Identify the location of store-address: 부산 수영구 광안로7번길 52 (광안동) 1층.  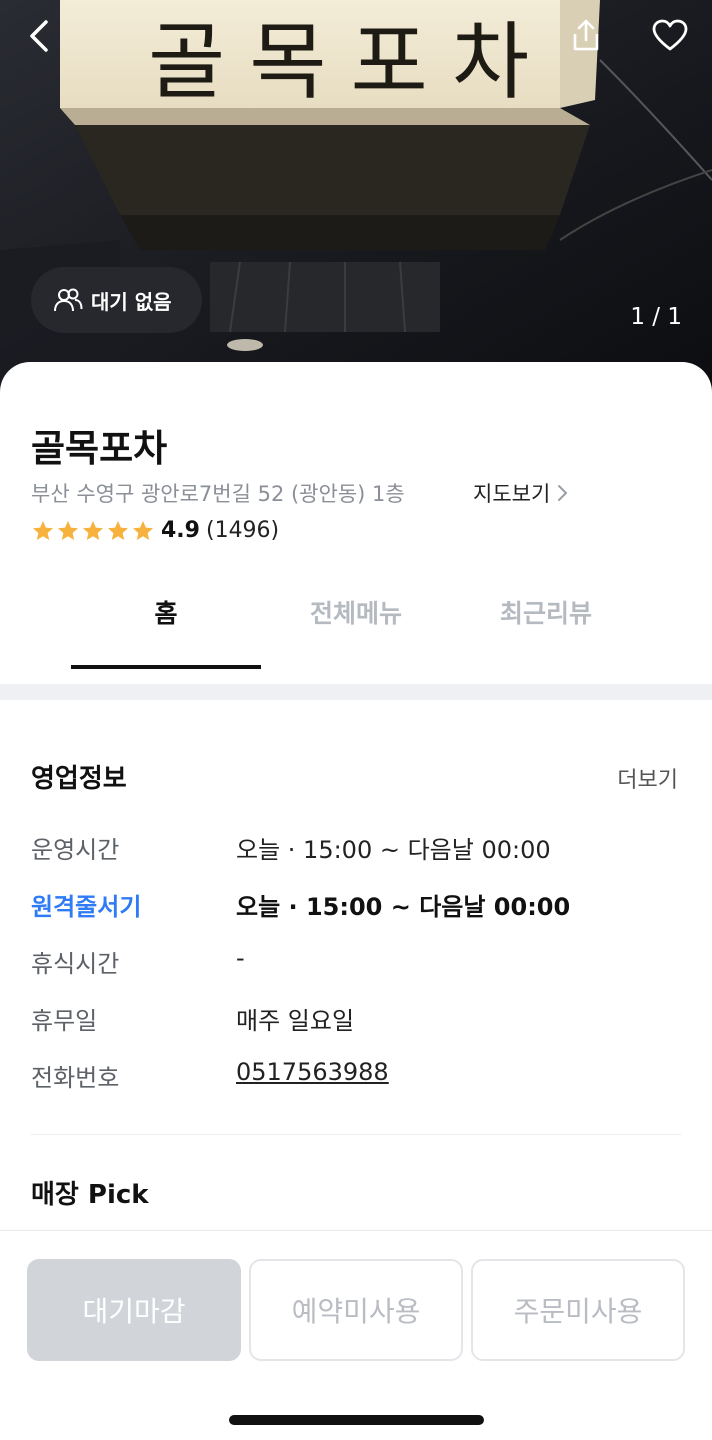
(218, 494).